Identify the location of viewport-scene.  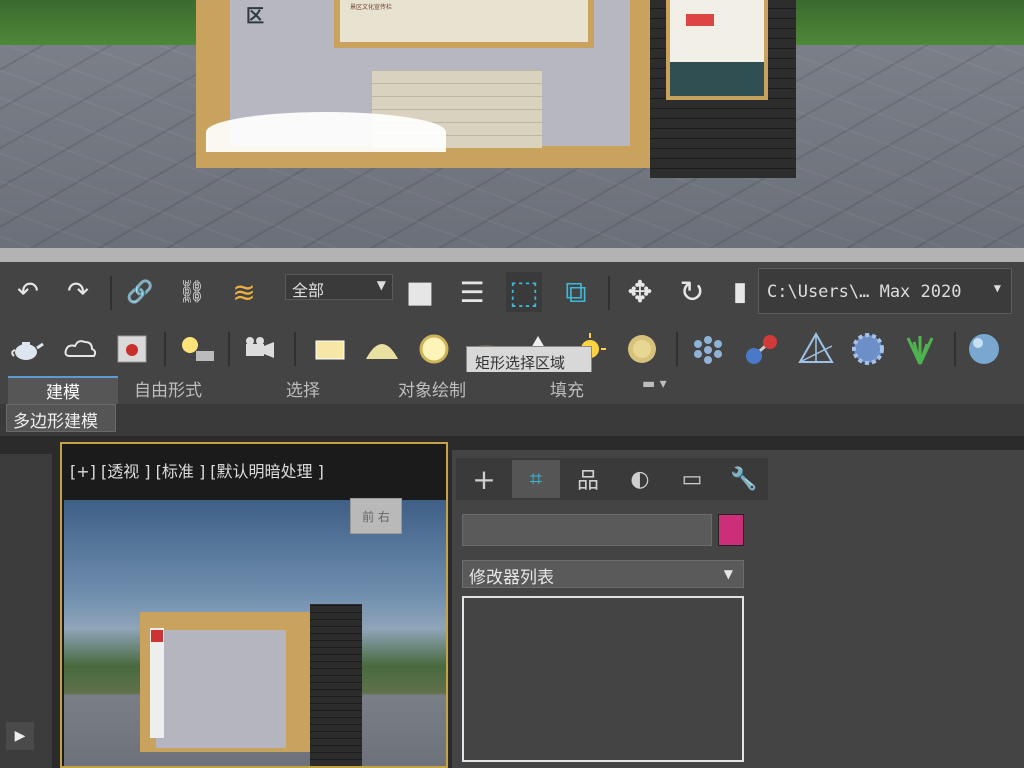
(255, 633).